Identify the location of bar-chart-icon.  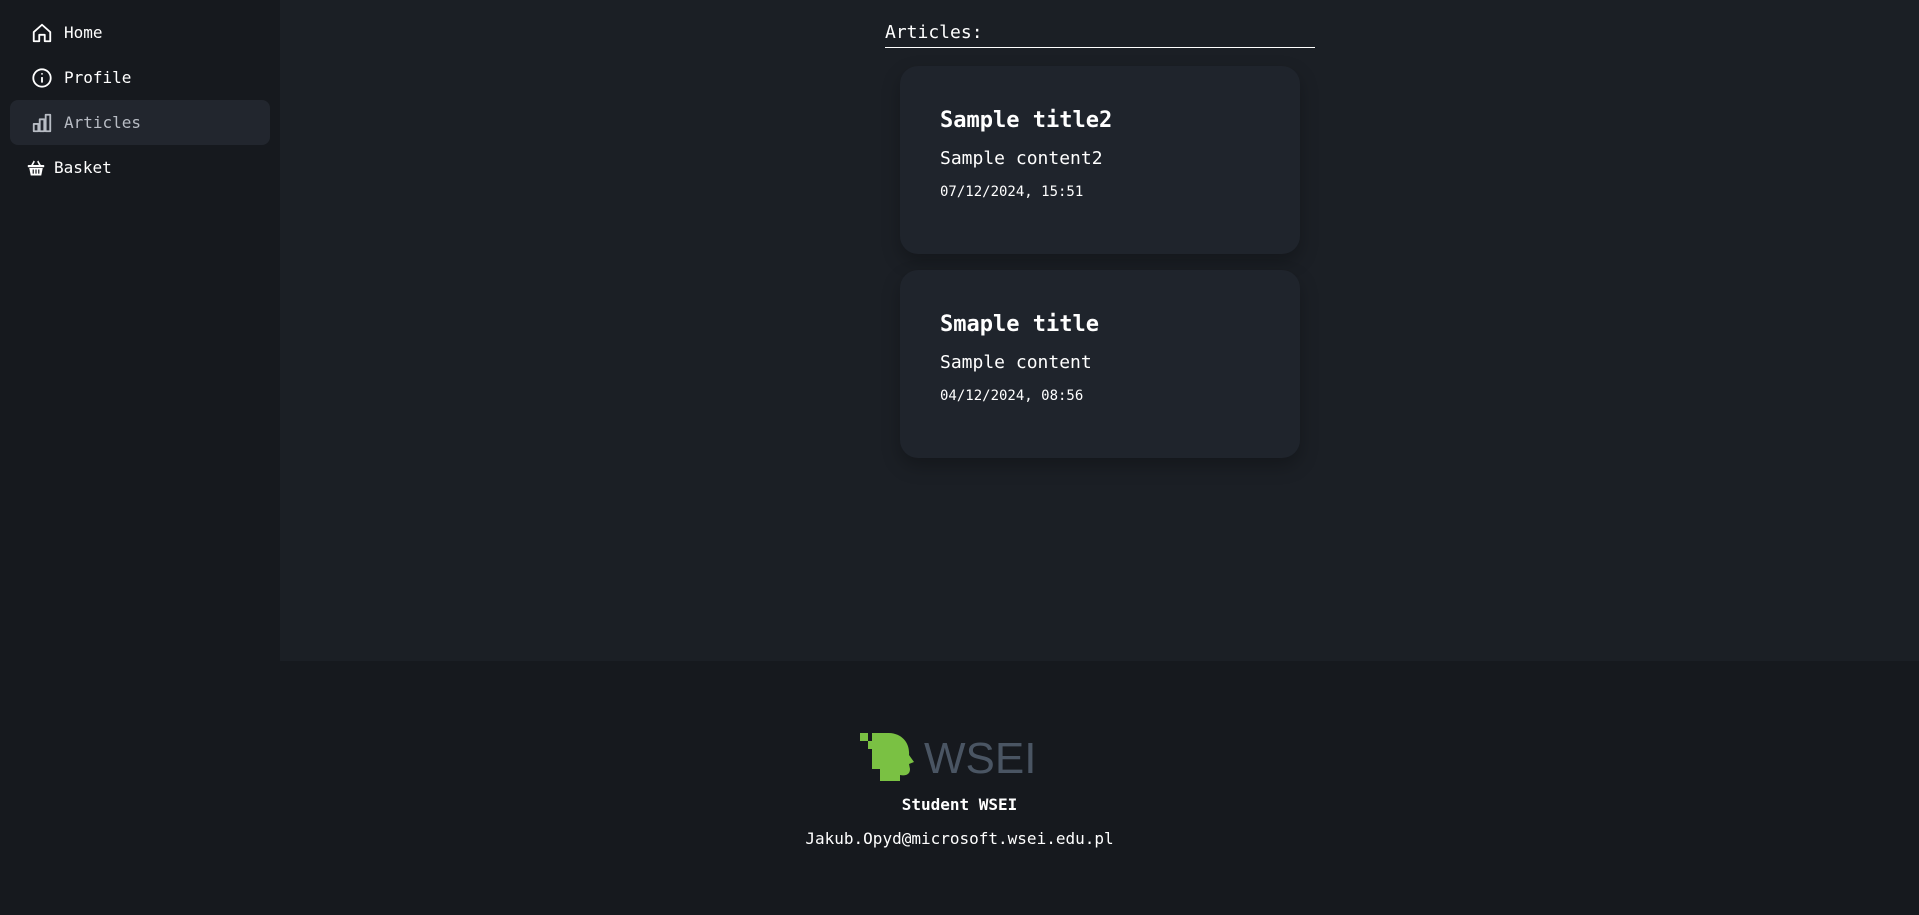
(42, 123).